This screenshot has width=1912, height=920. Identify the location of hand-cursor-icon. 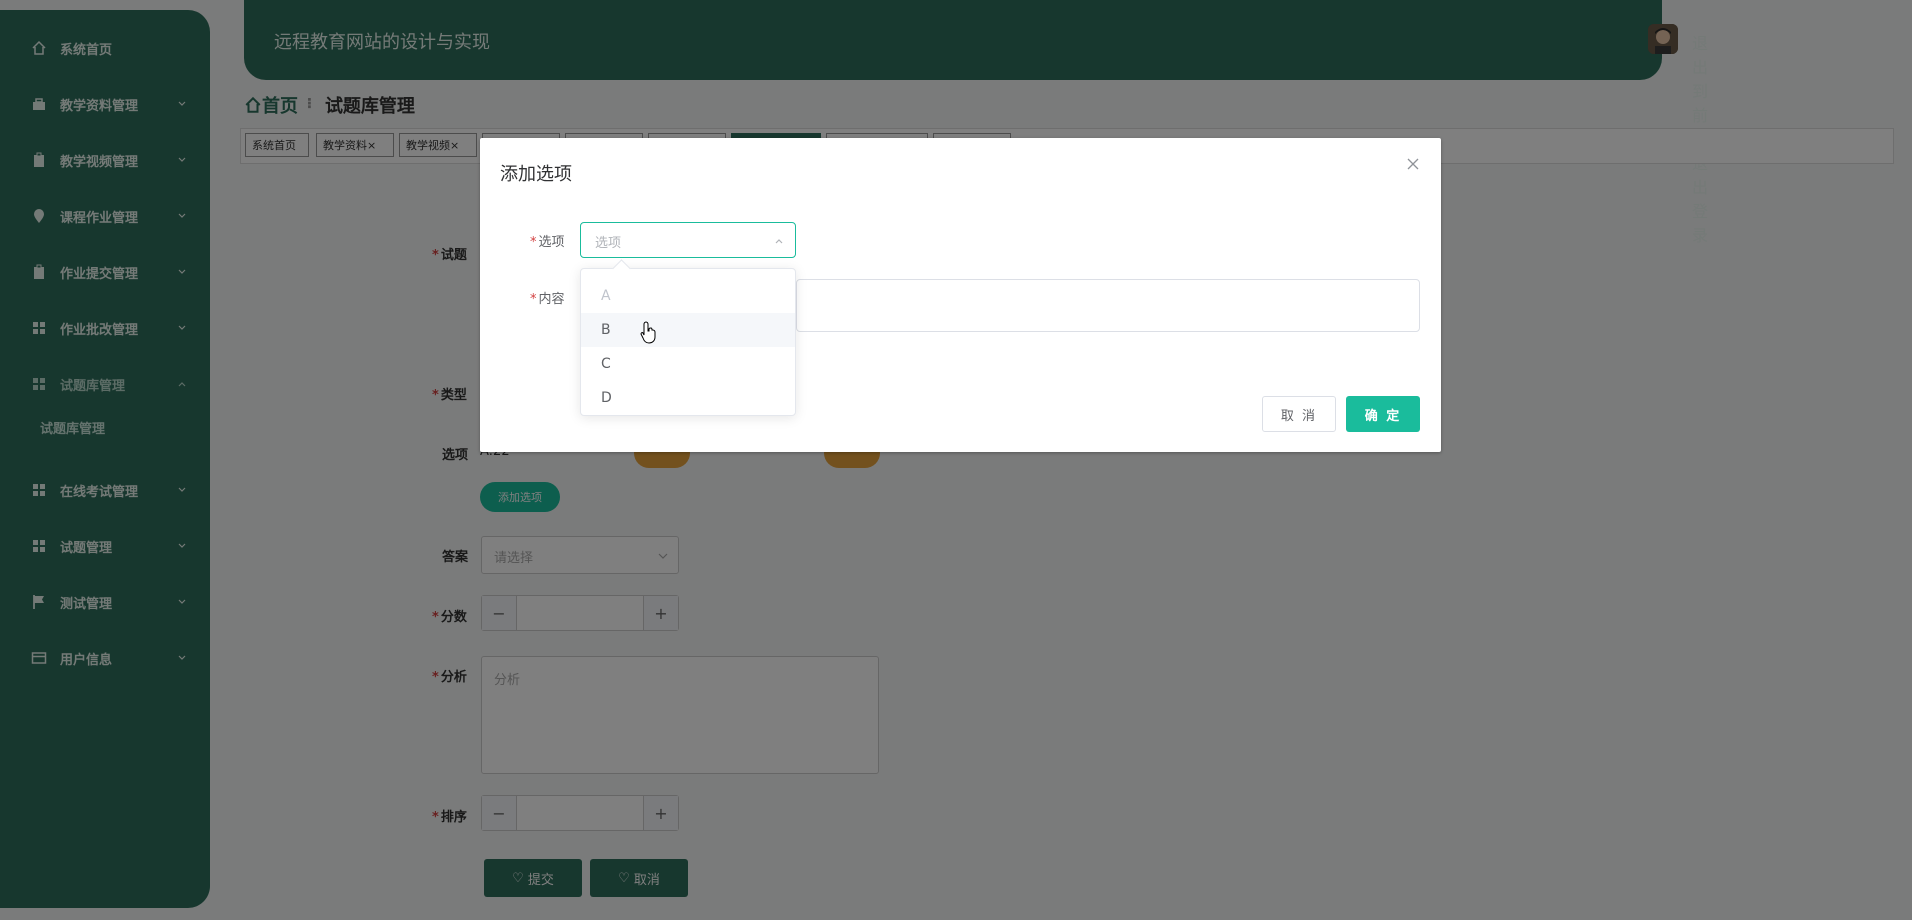
(648, 332).